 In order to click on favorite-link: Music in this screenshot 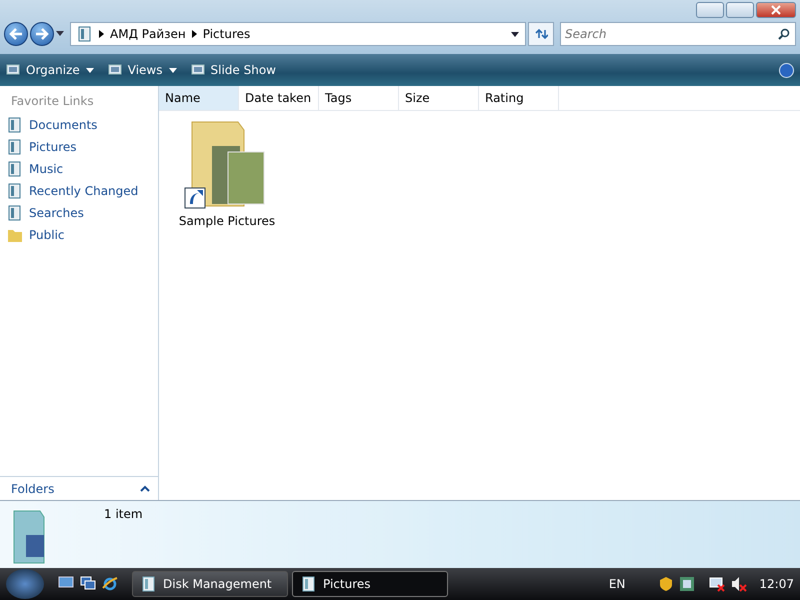, I will do `click(79, 169)`.